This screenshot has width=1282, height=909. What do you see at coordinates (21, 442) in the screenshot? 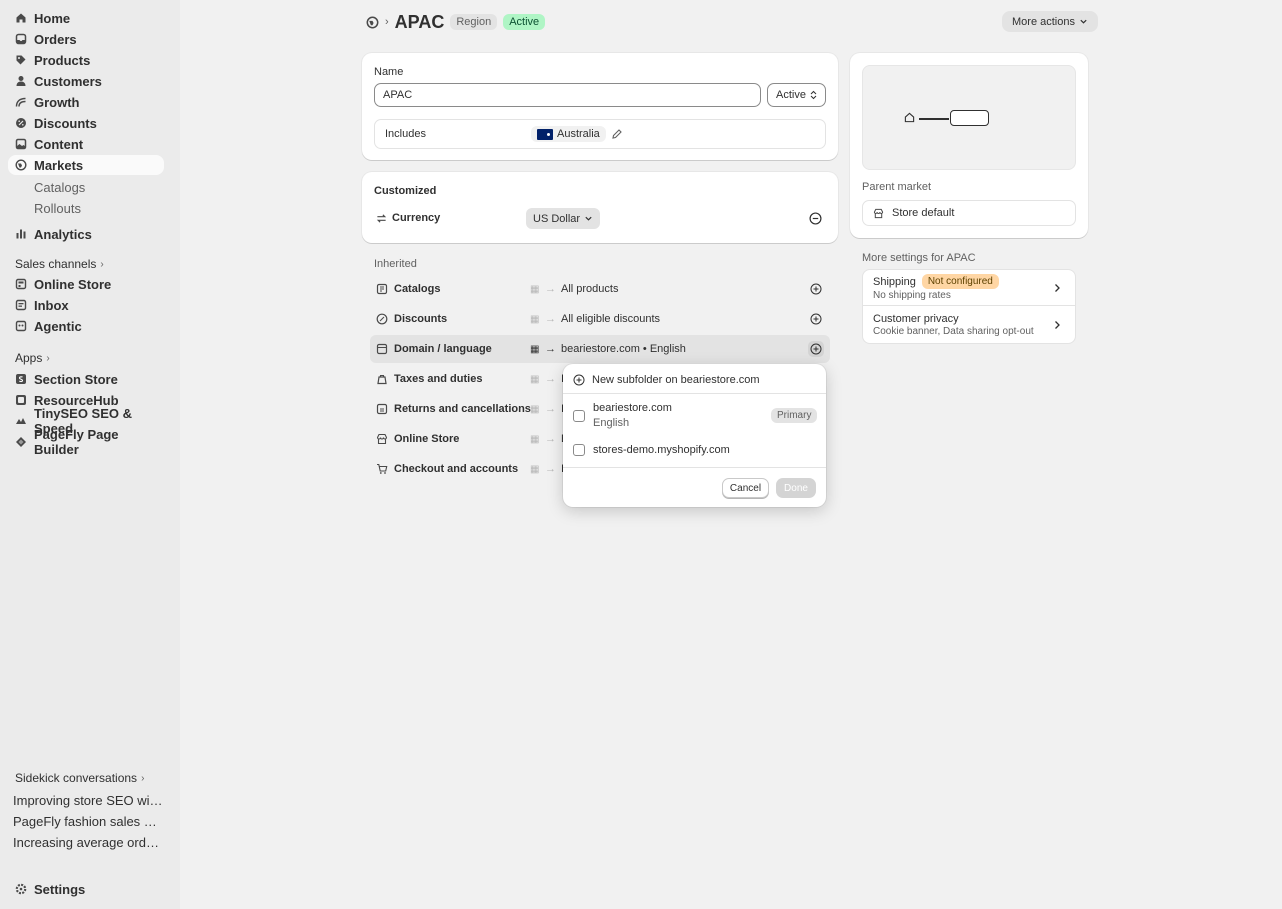
I see `pagefly-icon` at bounding box center [21, 442].